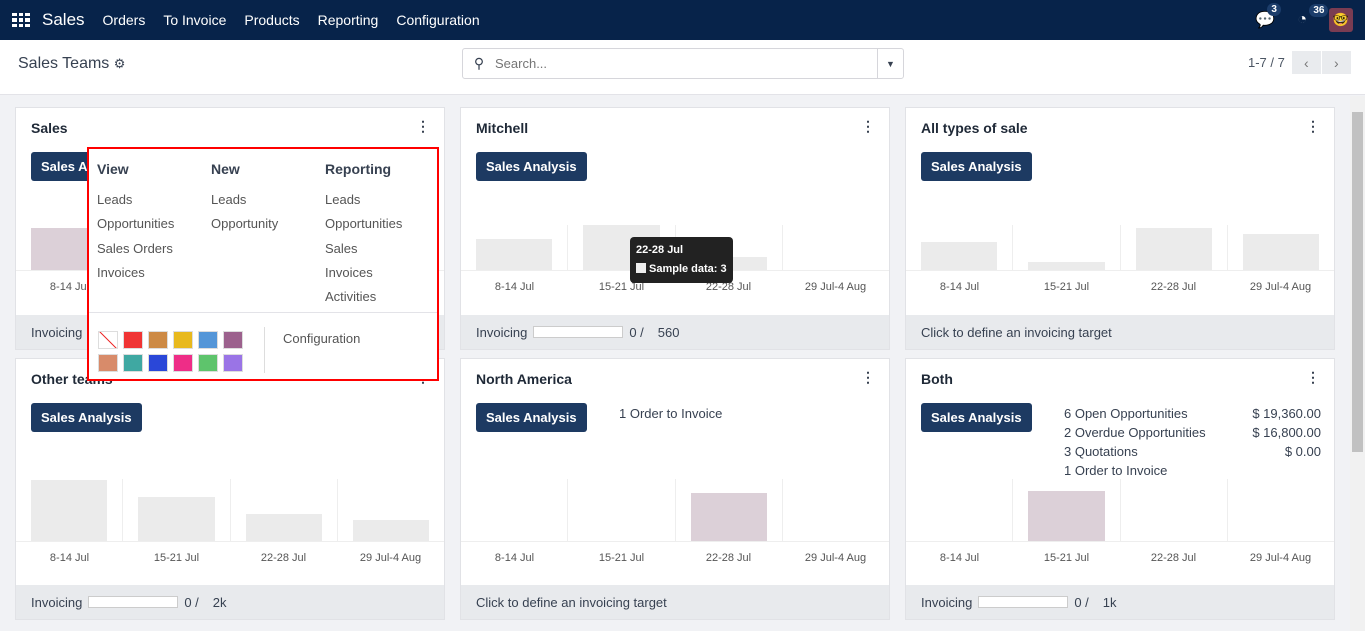 Image resolution: width=1365 pixels, height=631 pixels. I want to click on invoicing-target: 560, so click(669, 332).